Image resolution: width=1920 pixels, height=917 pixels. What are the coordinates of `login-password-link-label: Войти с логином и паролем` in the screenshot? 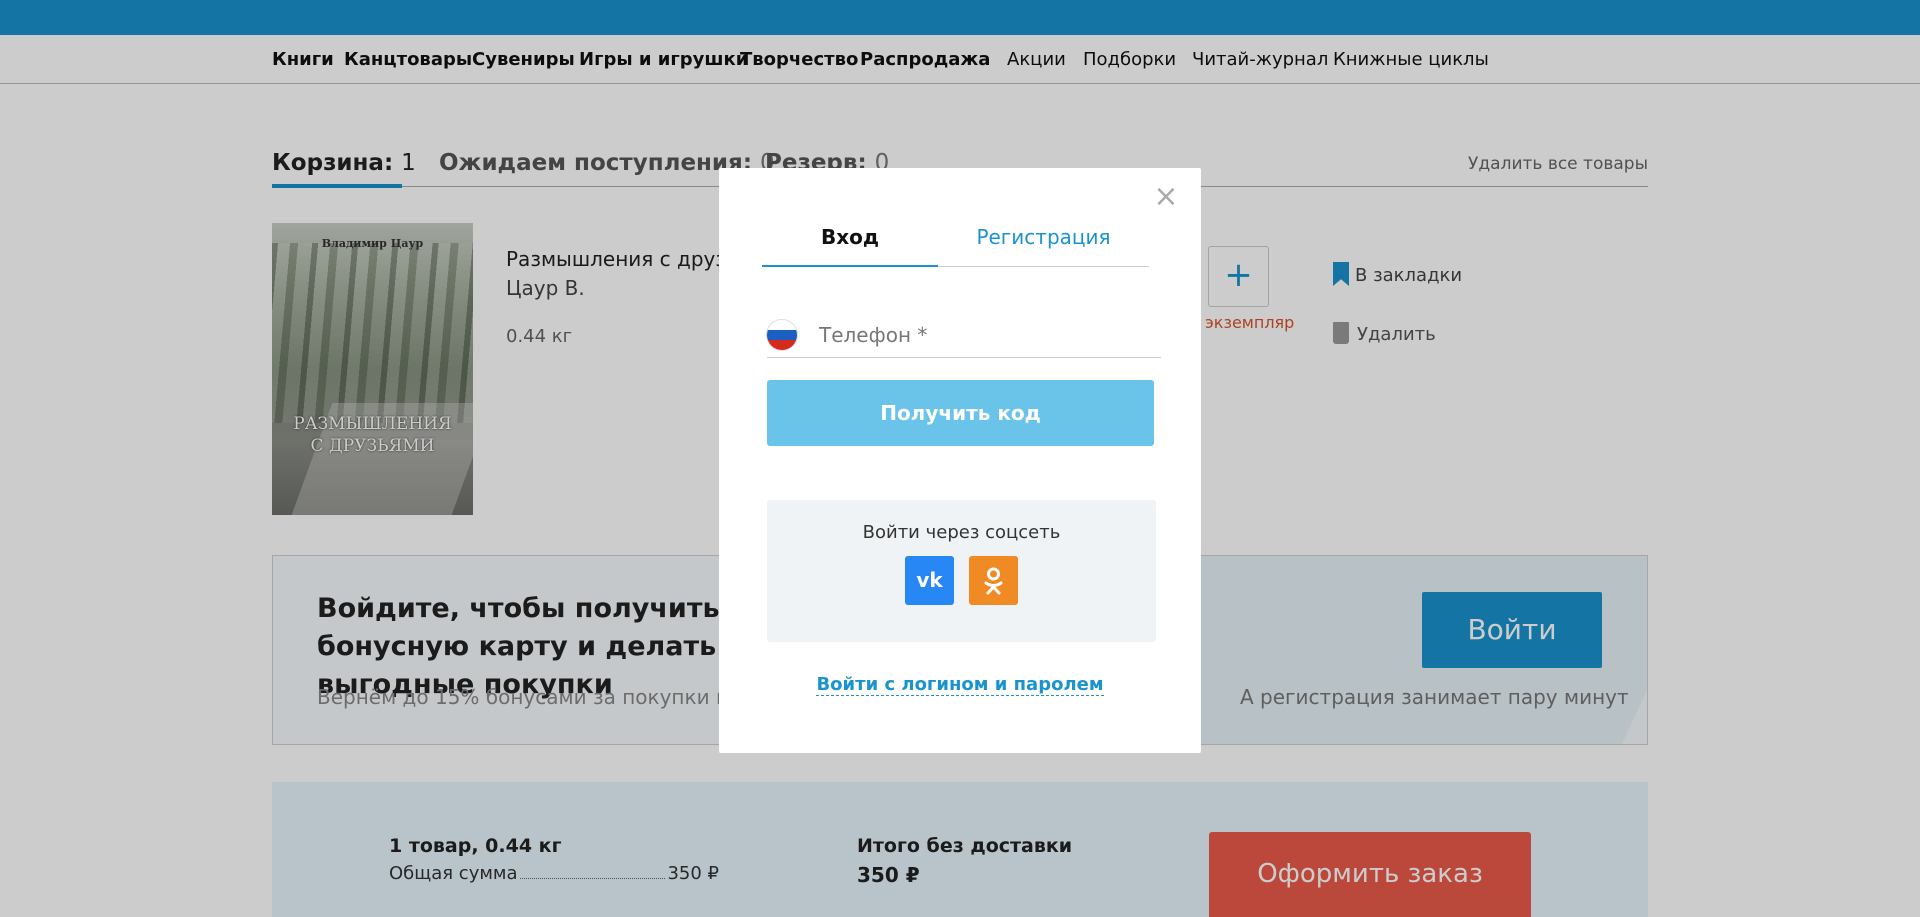 It's located at (960, 685).